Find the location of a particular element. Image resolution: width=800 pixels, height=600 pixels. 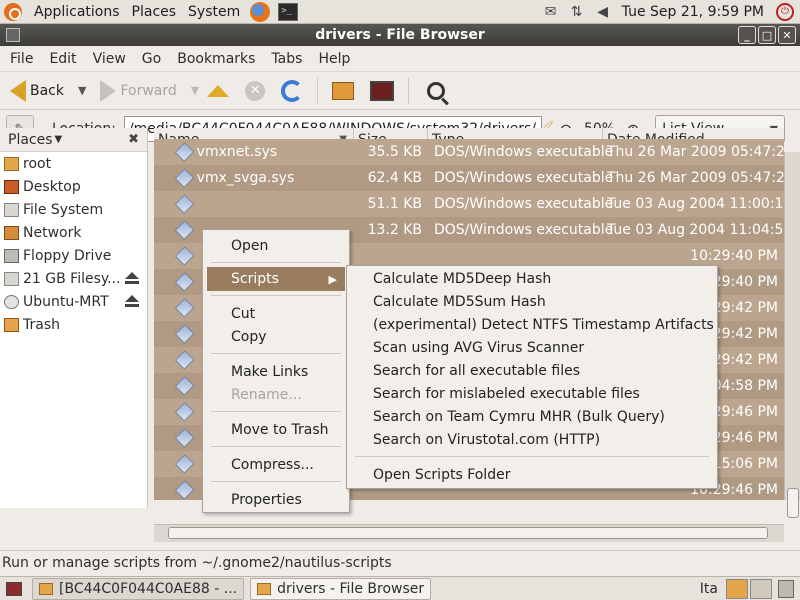

script-avg-scan: Scan using AVG Virus Scanner is located at coordinates (532, 347).